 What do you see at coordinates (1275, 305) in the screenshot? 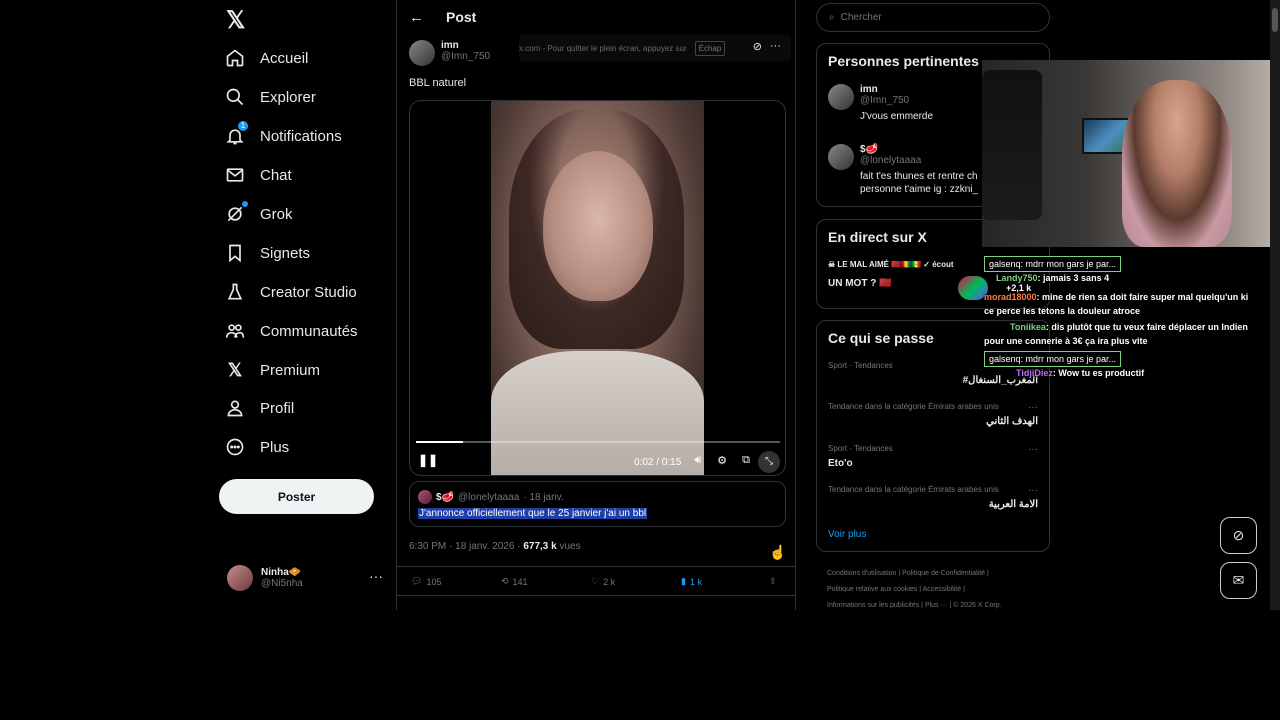
I see `scrollbar` at bounding box center [1275, 305].